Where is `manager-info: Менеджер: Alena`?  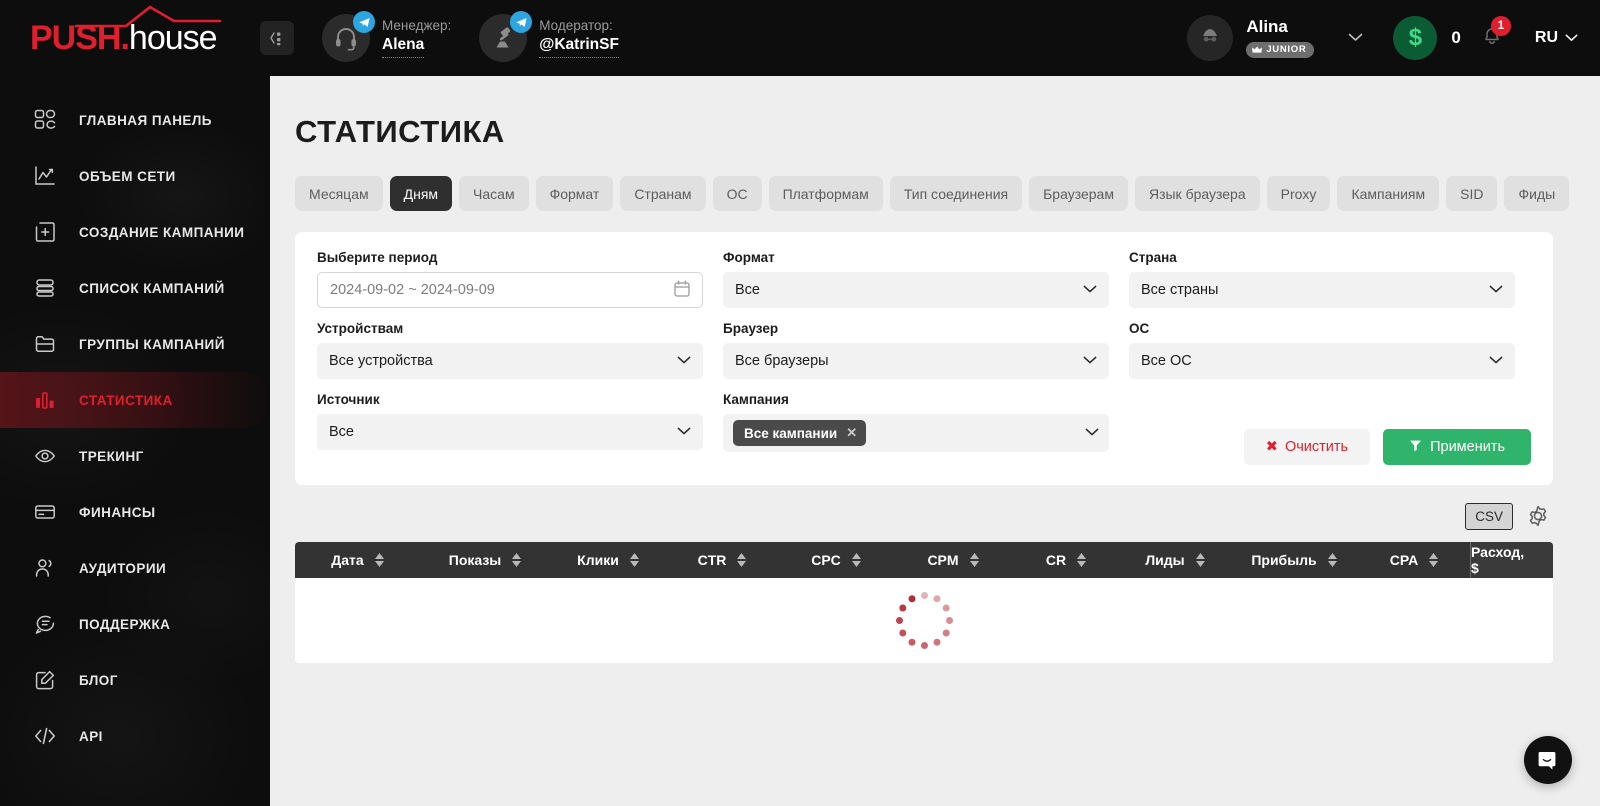 manager-info: Менеджер: Alena is located at coordinates (386, 36).